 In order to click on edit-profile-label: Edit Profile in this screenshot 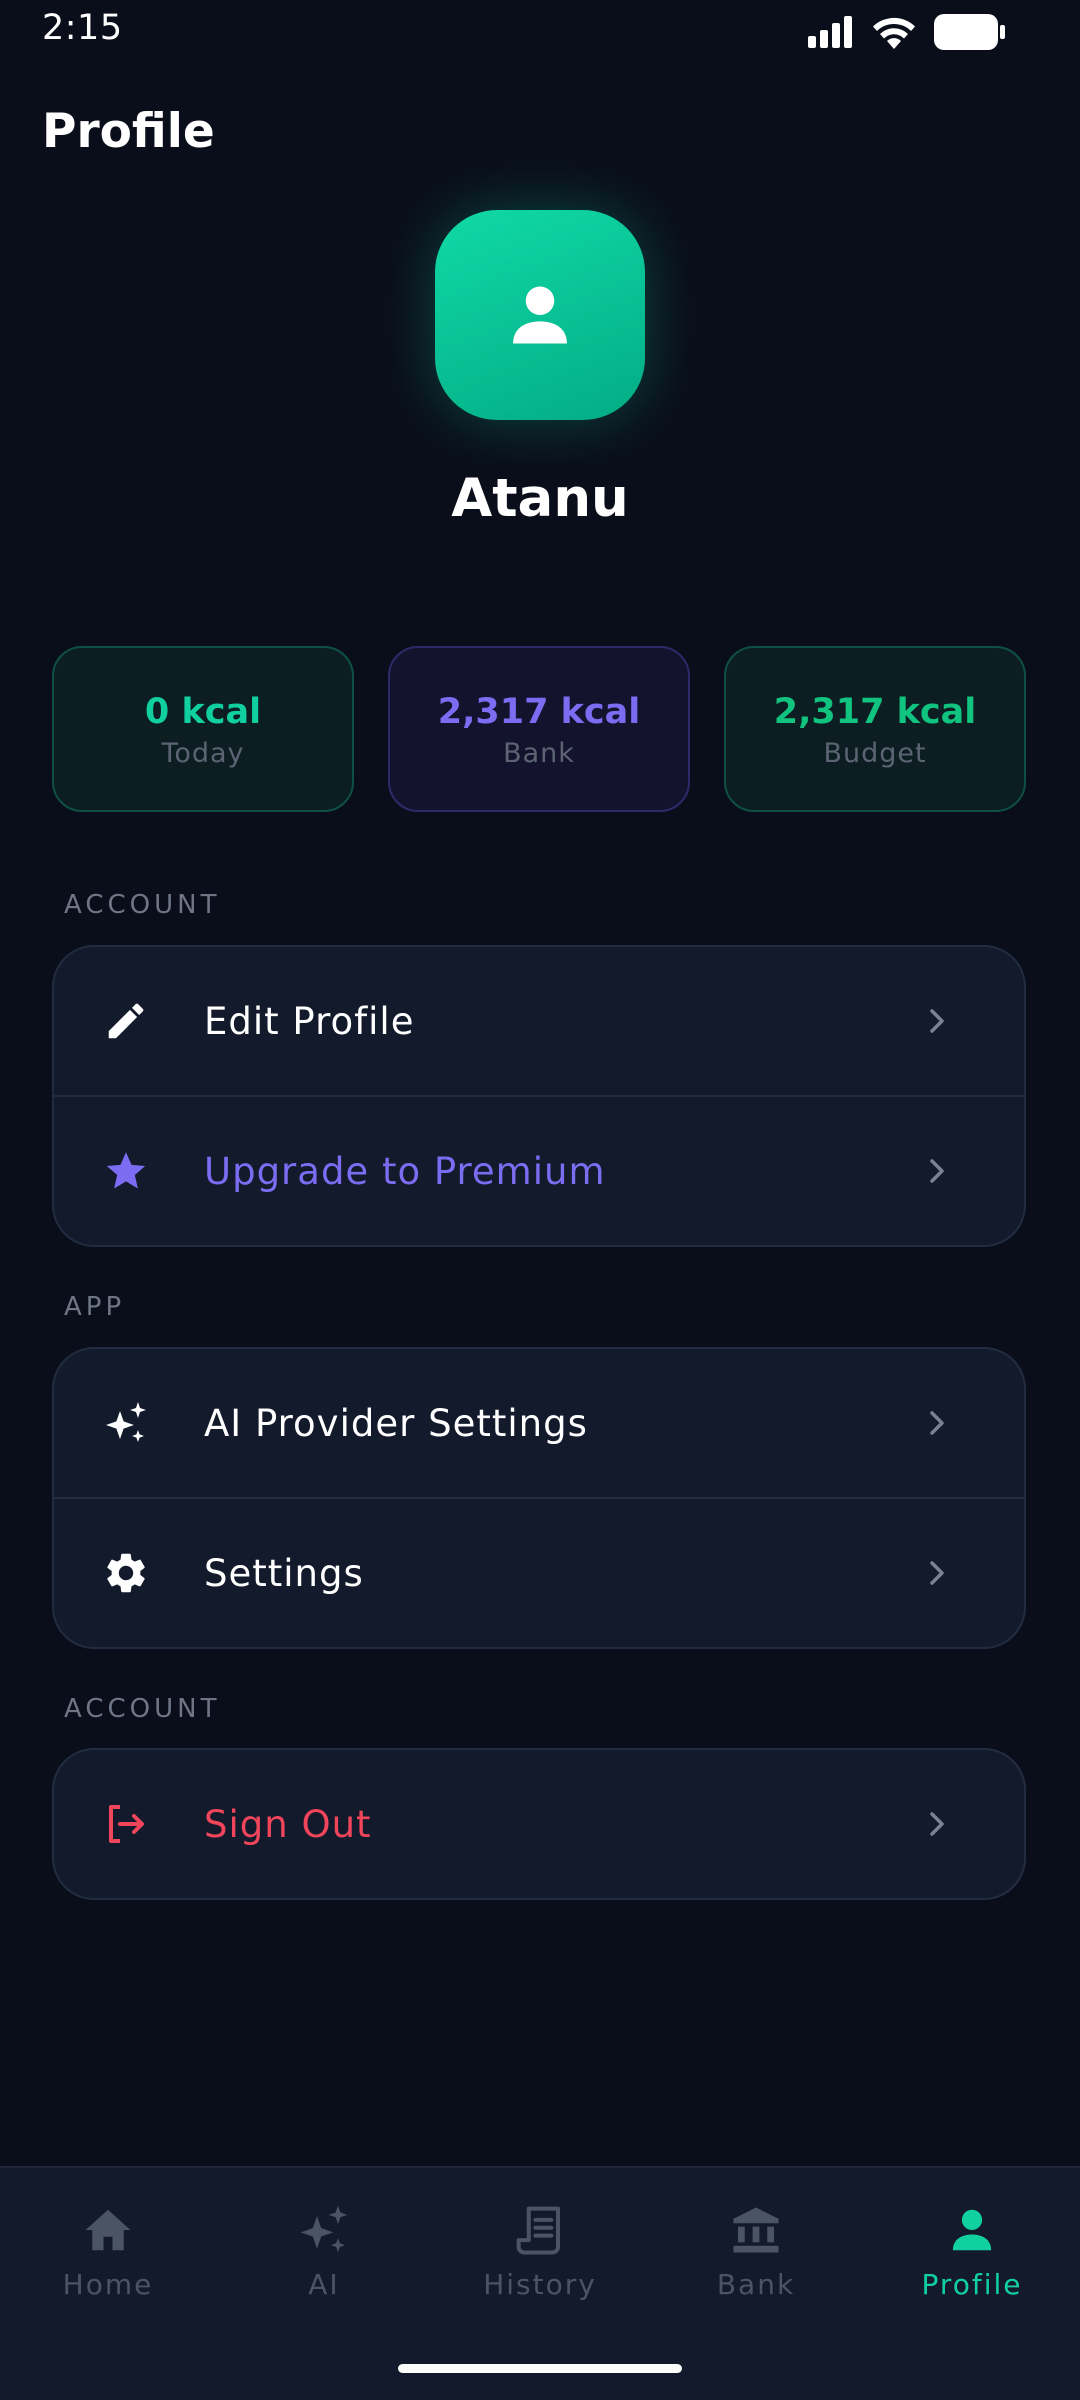, I will do `click(309, 1021)`.